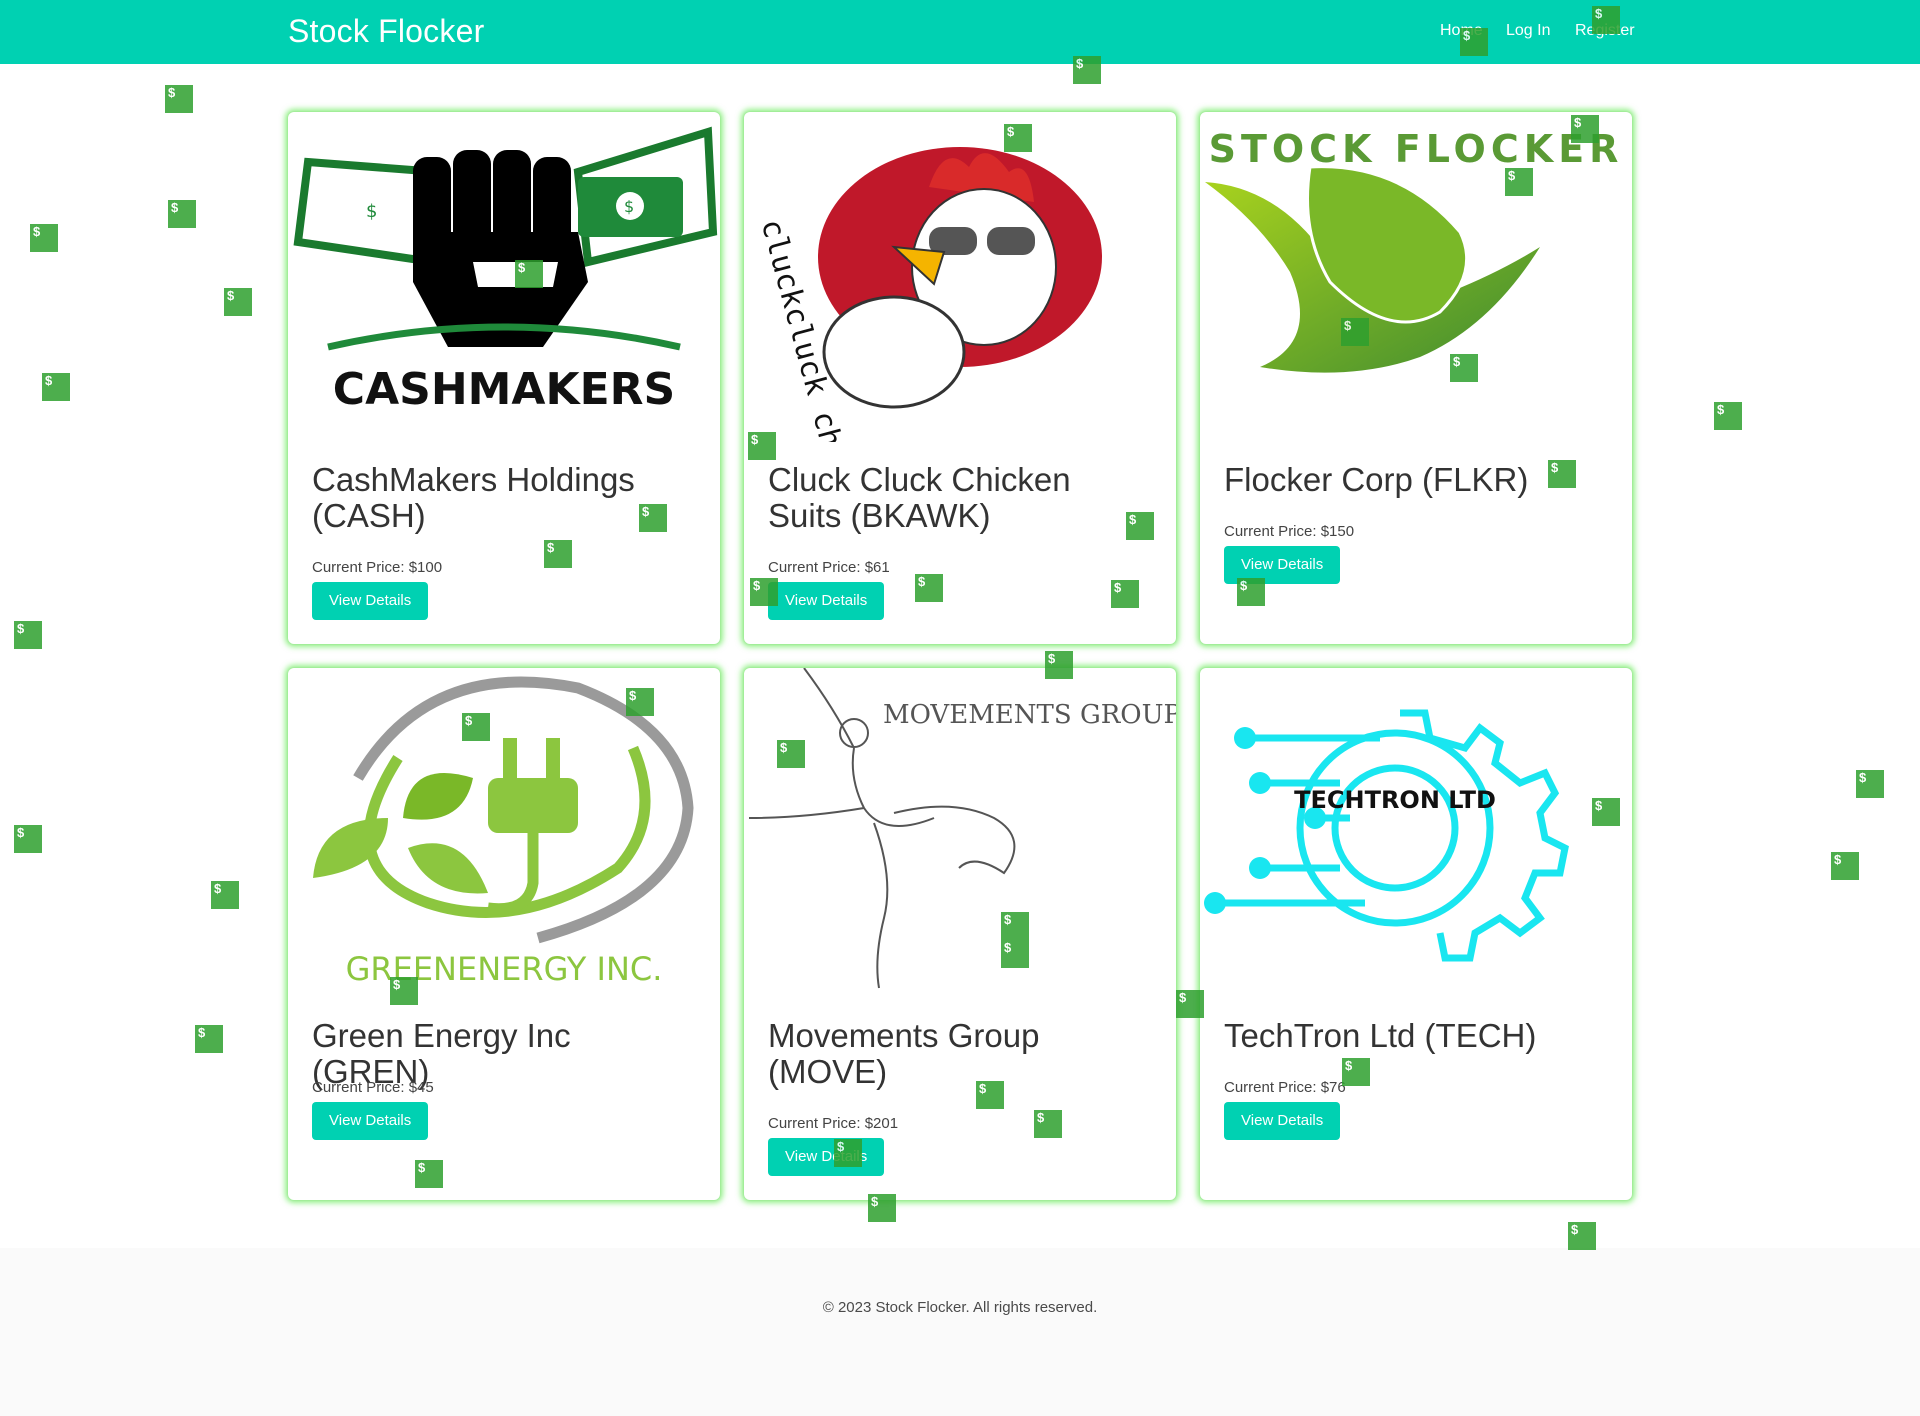  What do you see at coordinates (473, 497) in the screenshot?
I see `card-title: CashMakers Holdings (CASH)` at bounding box center [473, 497].